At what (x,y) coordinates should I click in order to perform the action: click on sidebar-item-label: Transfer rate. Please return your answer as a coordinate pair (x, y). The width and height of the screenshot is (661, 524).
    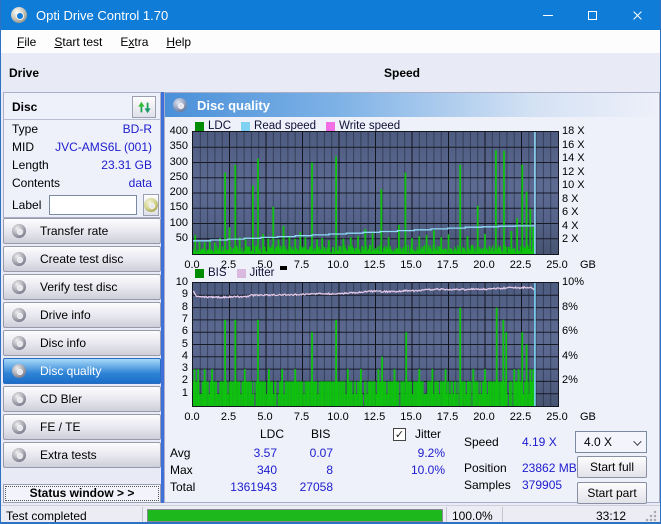
    Looking at the image, I should click on (74, 231).